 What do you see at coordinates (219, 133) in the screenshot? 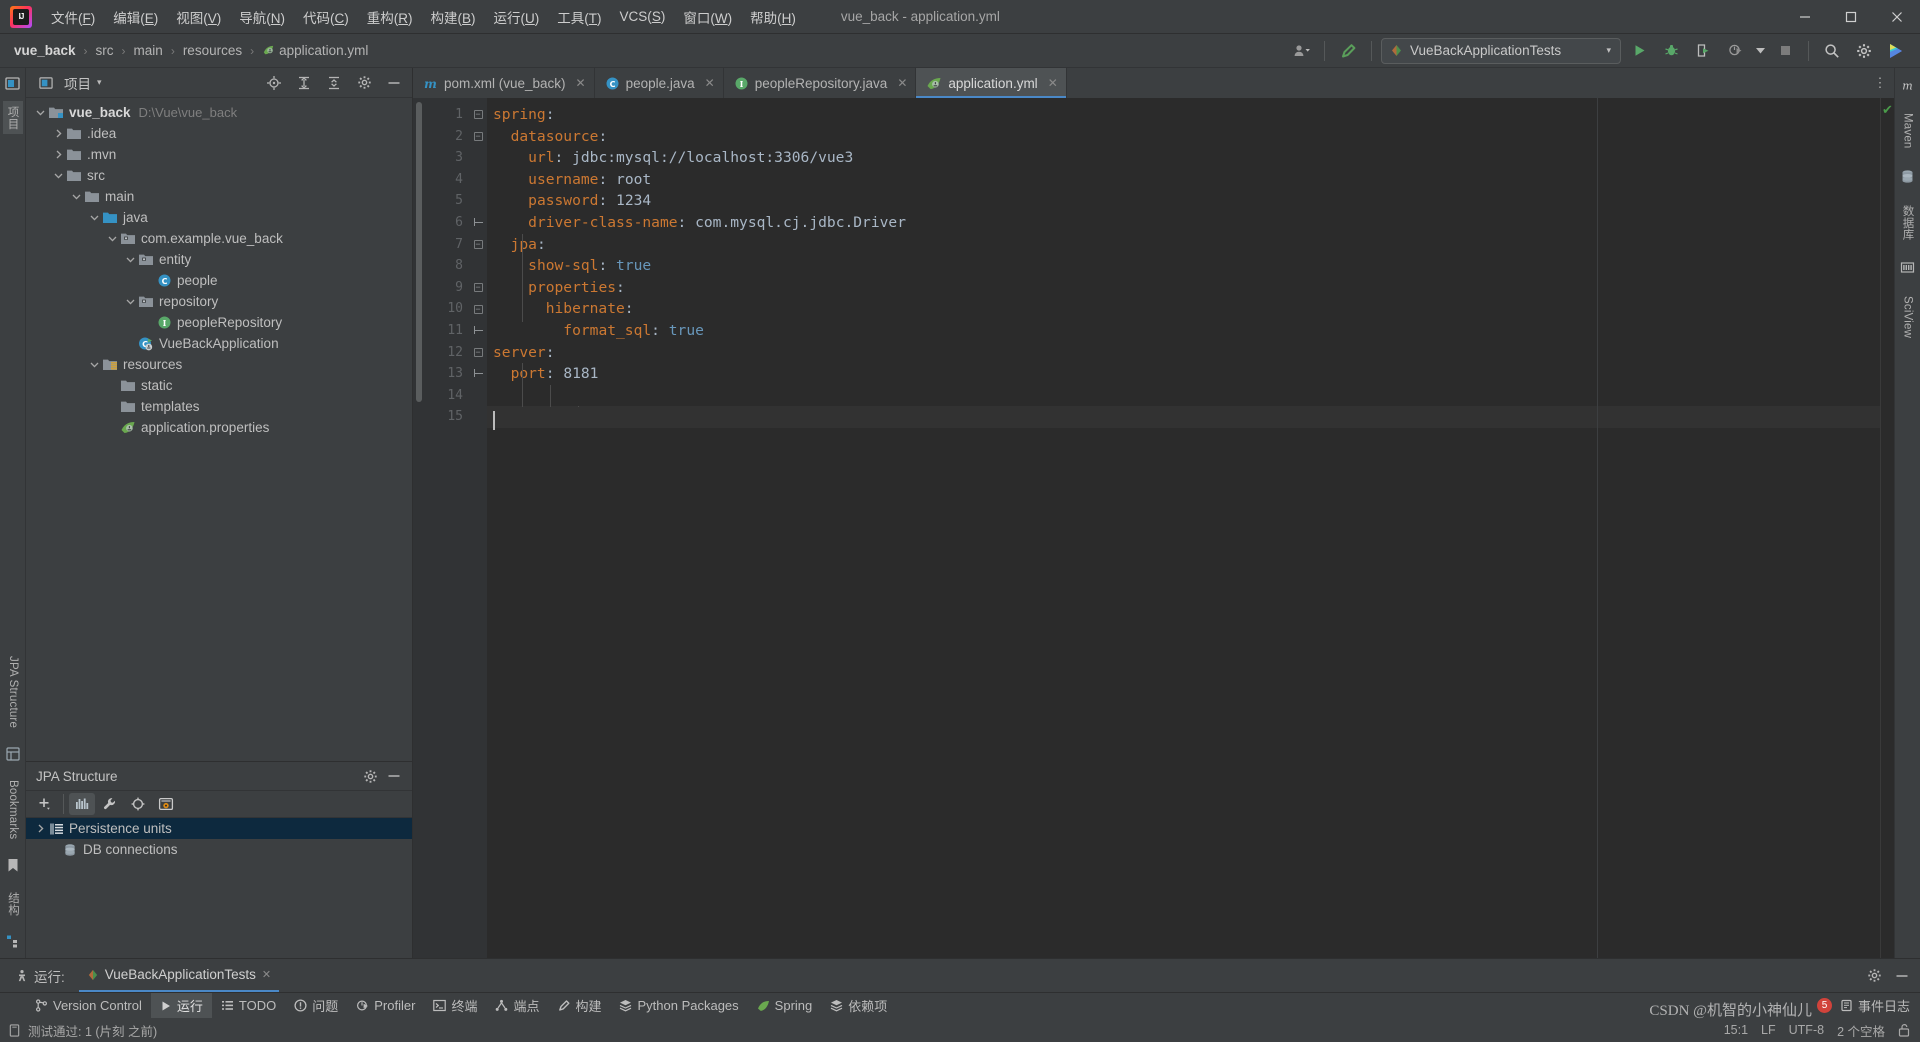
I see `tree-node-.idea: .idea` at bounding box center [219, 133].